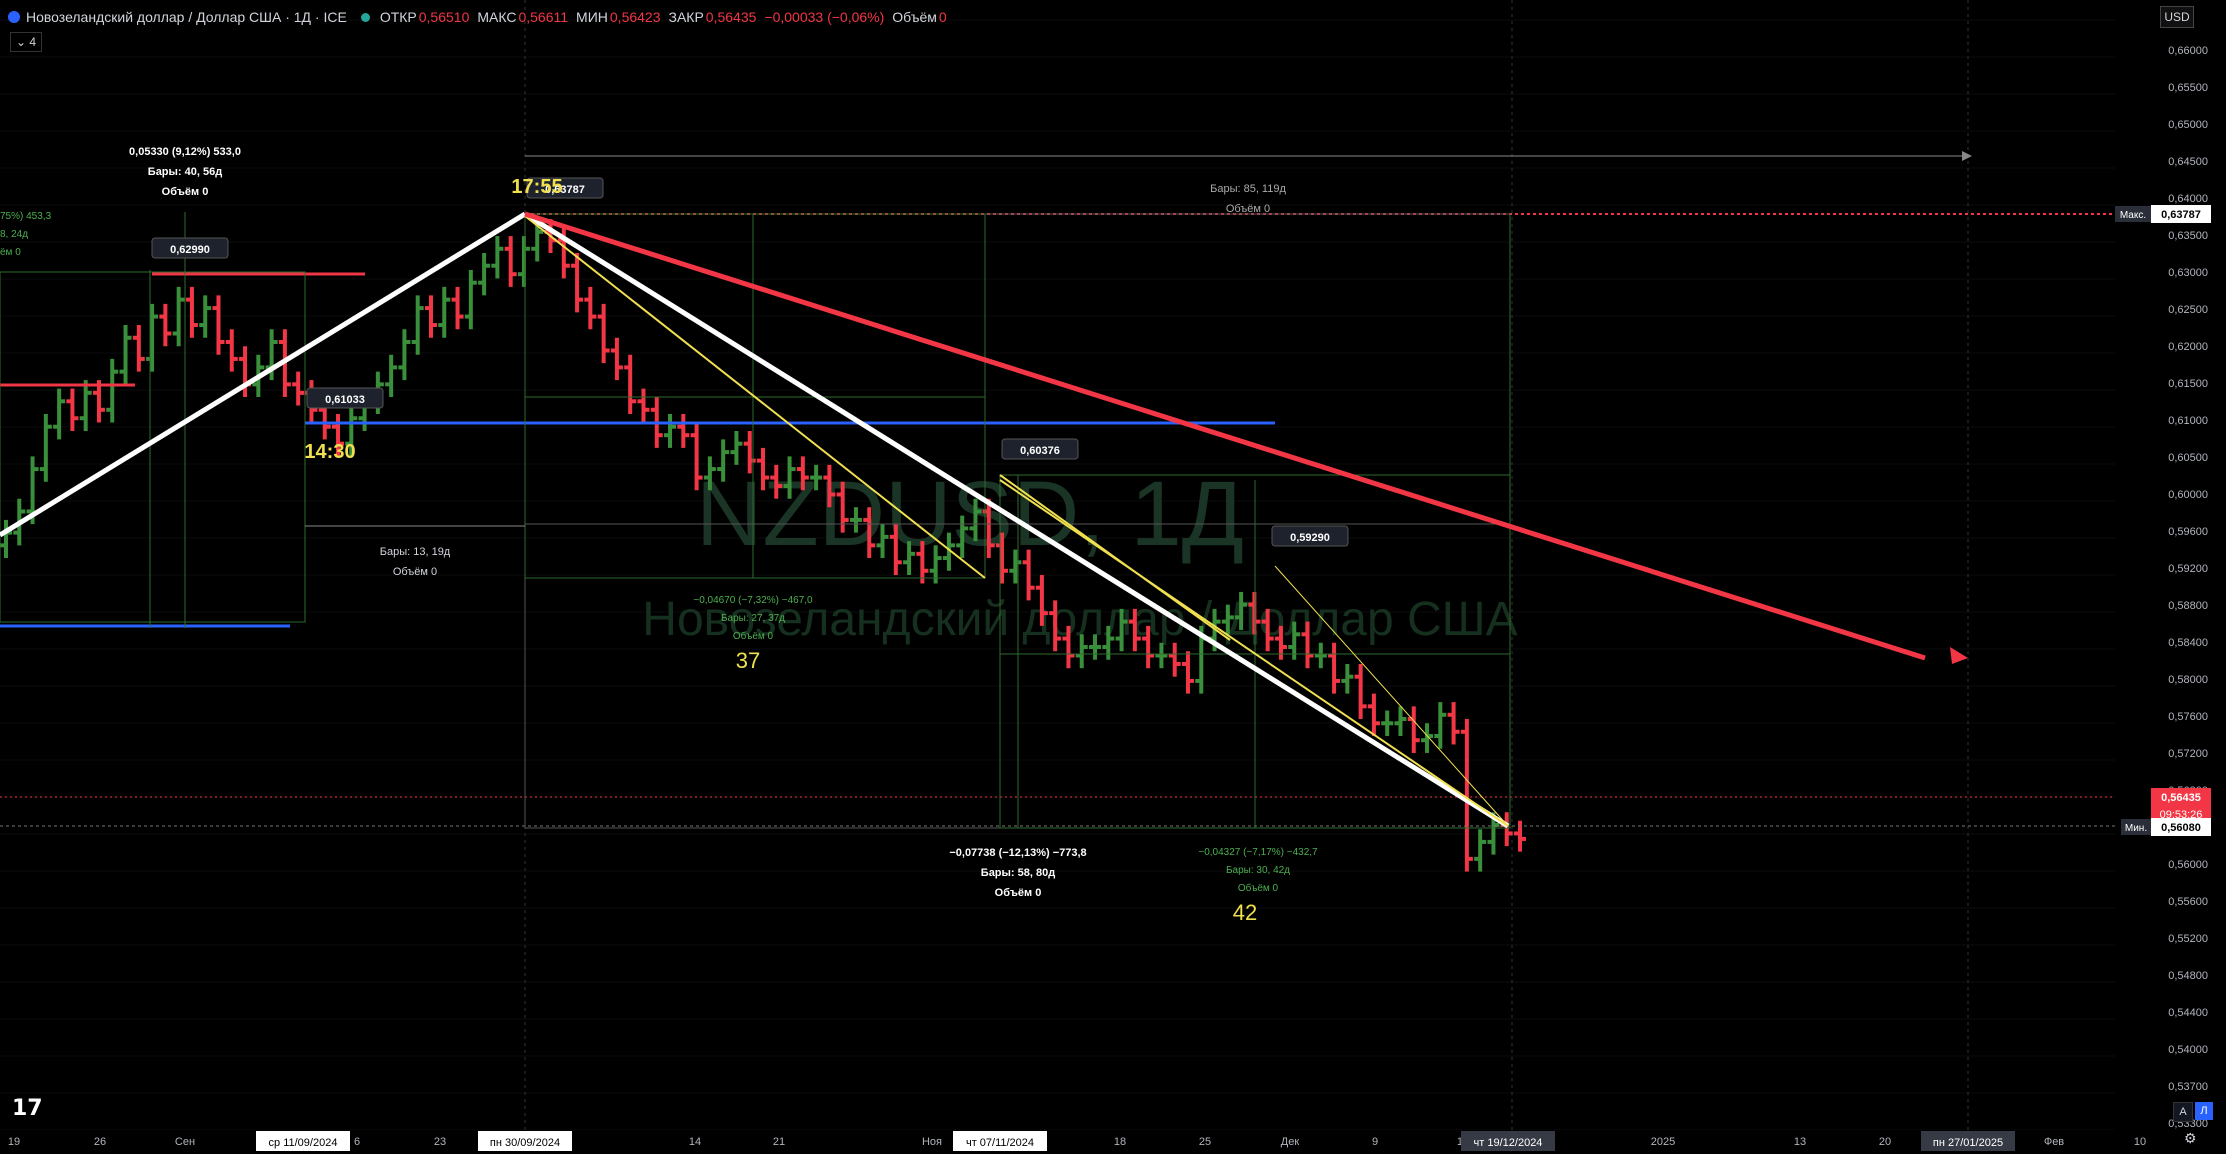  Describe the element at coordinates (365, 17) in the screenshot. I see `market-status-icon` at that location.